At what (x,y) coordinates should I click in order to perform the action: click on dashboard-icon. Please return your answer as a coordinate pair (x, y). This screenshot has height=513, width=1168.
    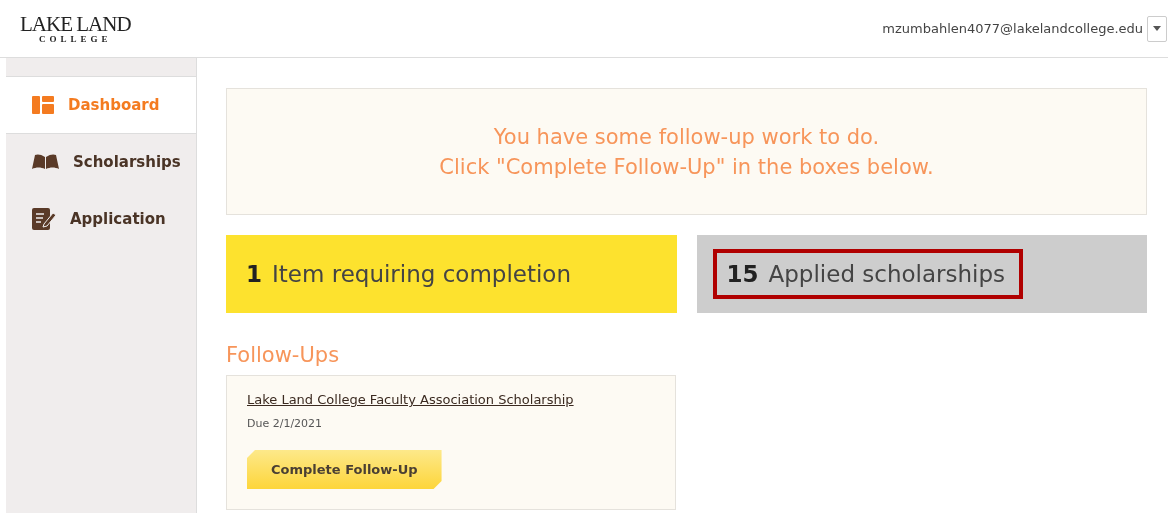
    Looking at the image, I should click on (43, 105).